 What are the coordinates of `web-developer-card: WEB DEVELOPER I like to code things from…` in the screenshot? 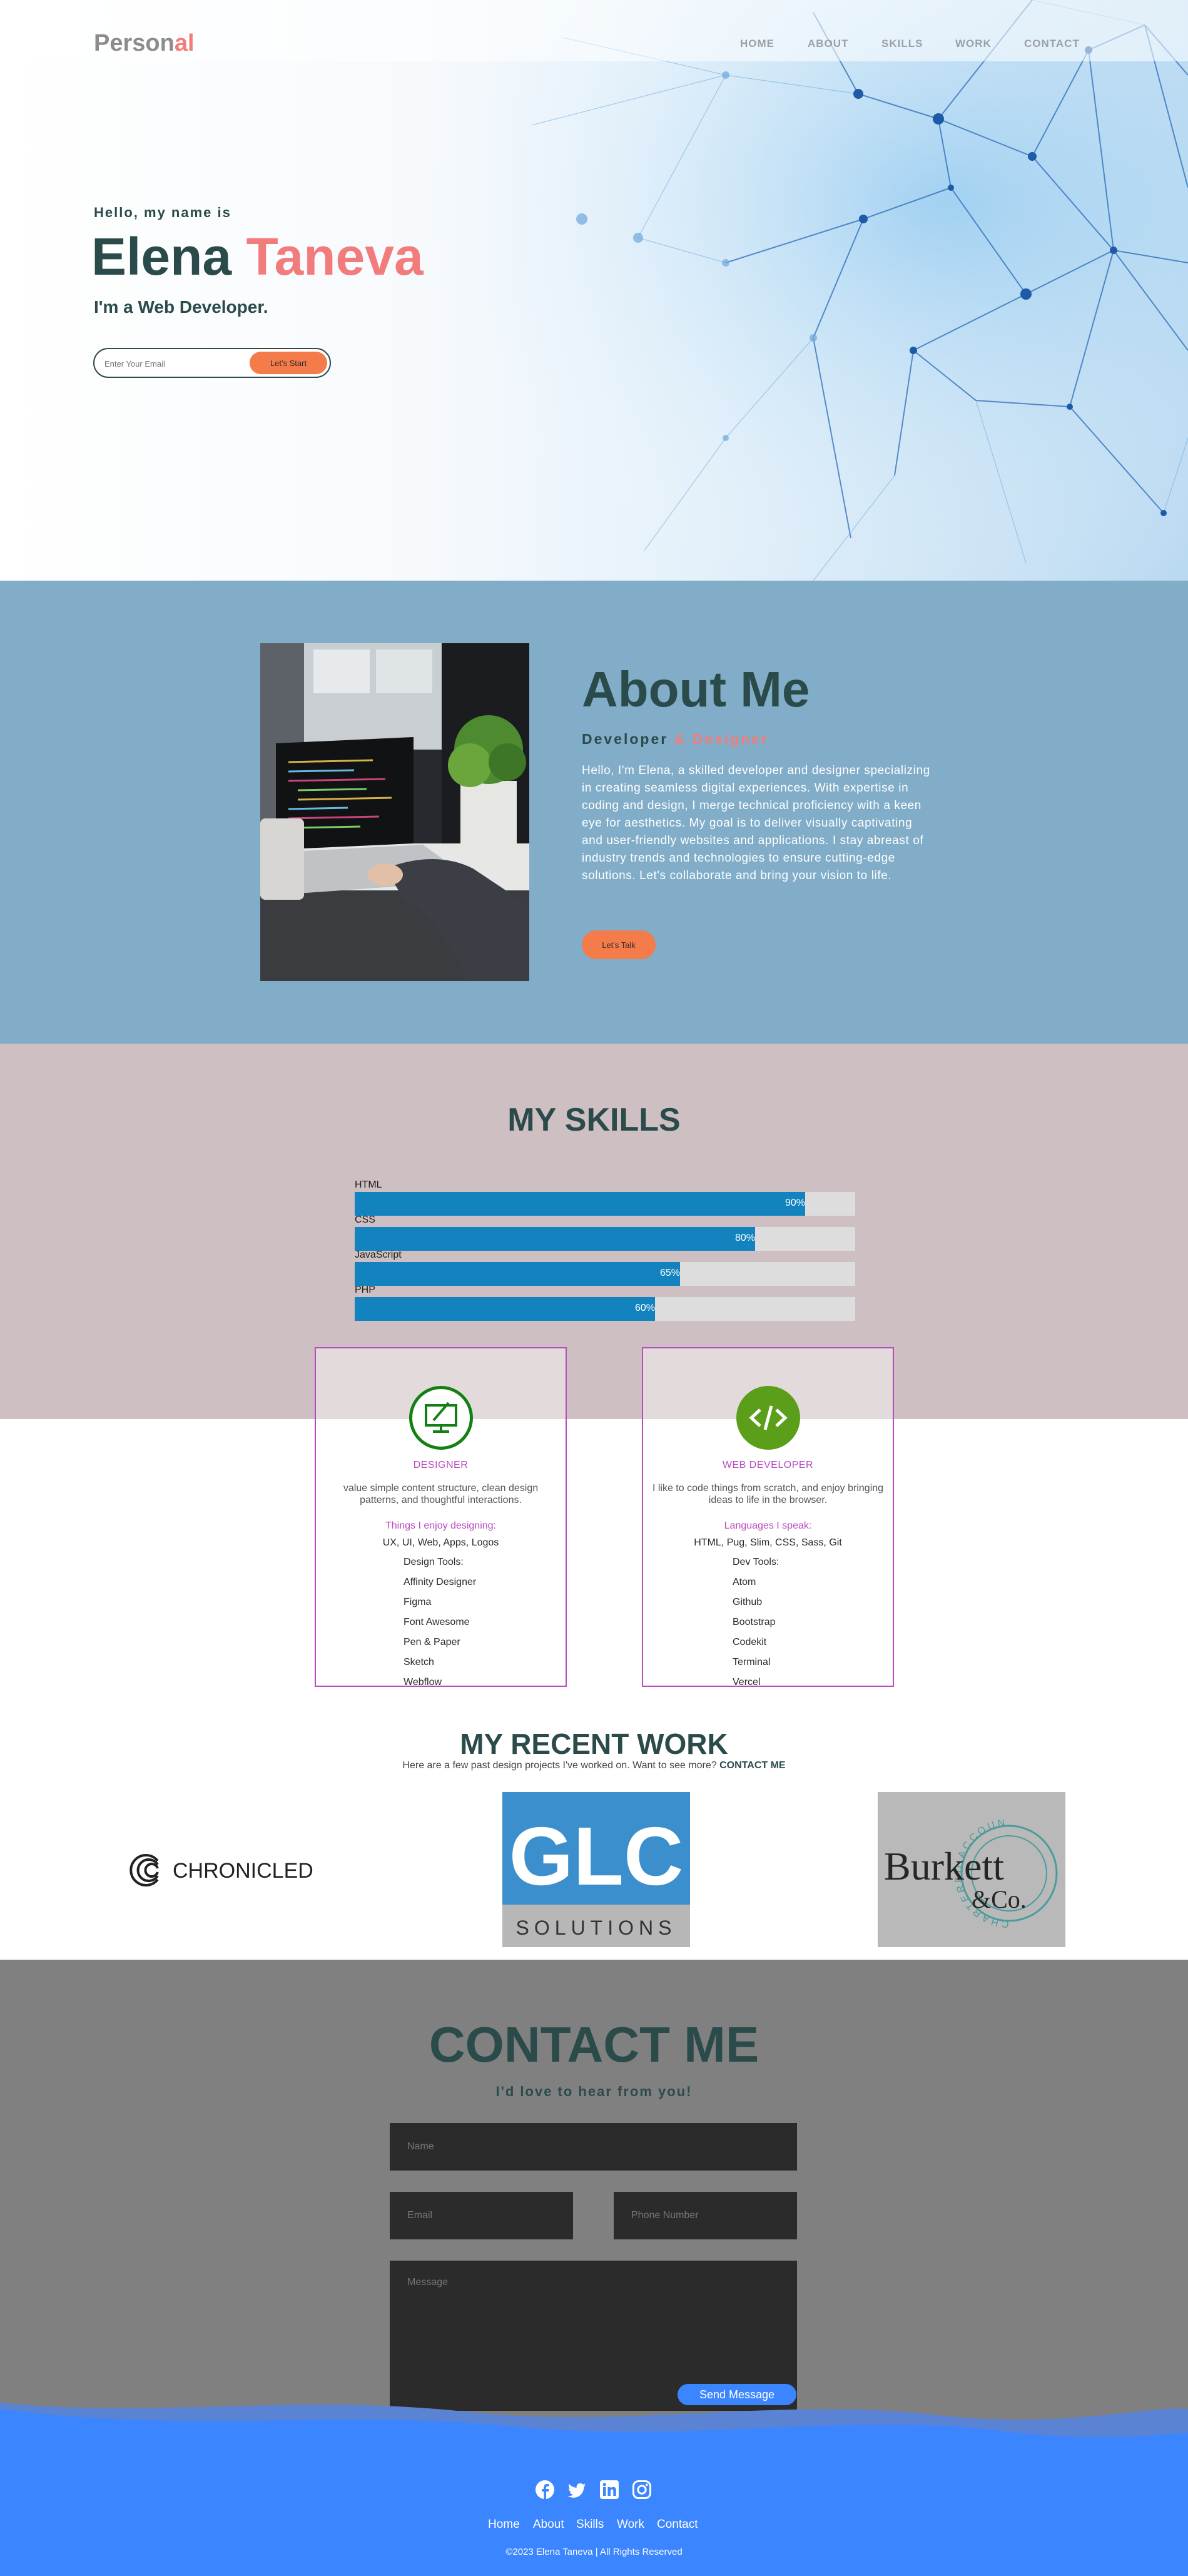 It's located at (768, 1518).